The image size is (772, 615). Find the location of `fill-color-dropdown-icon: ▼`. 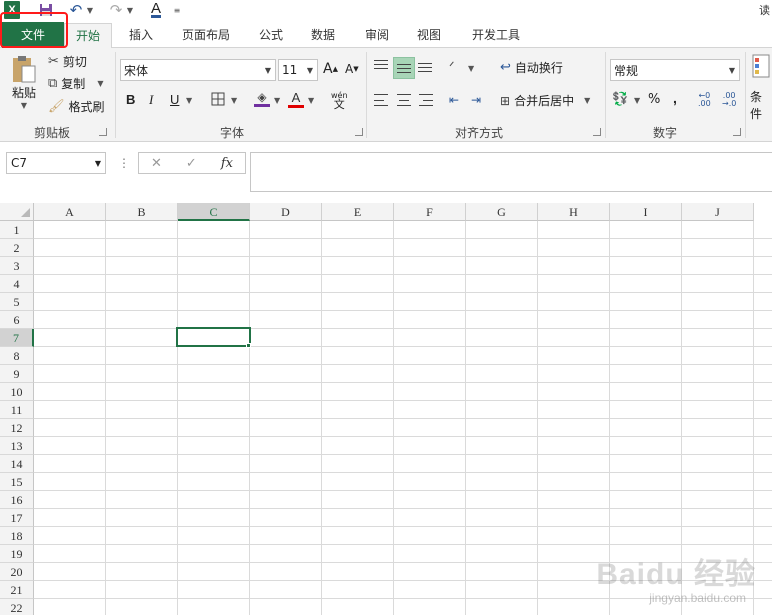

fill-color-dropdown-icon: ▼ is located at coordinates (277, 100).